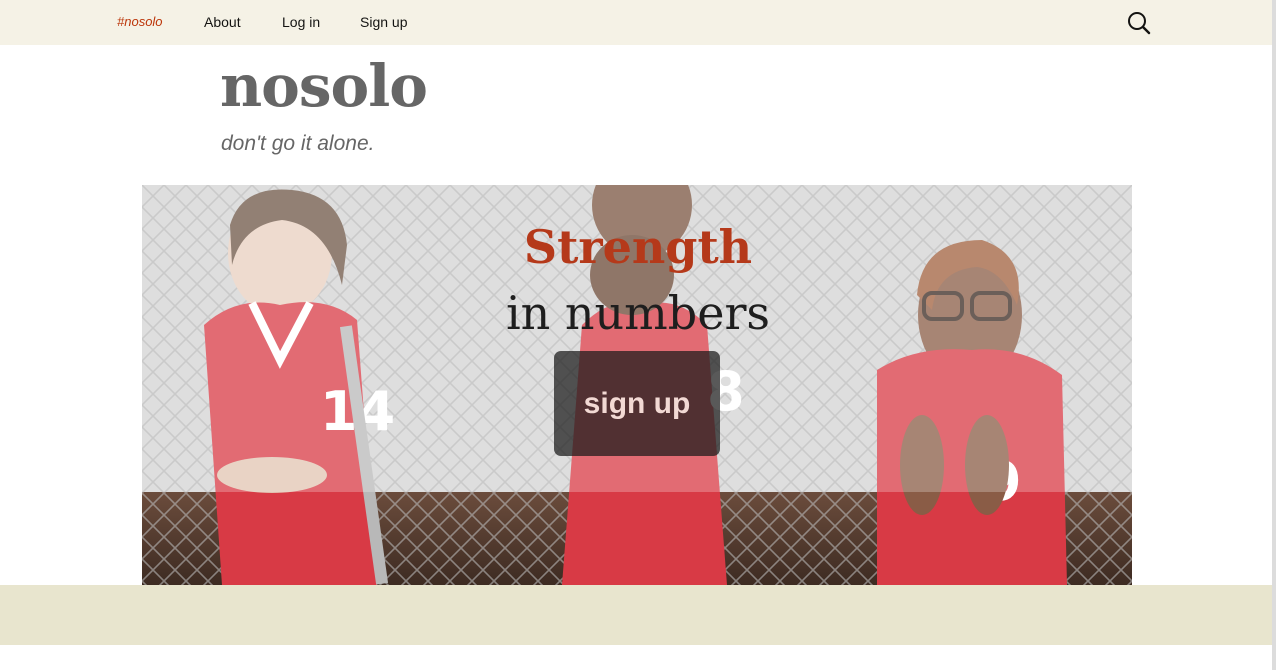  I want to click on search-icon, so click(1139, 23).